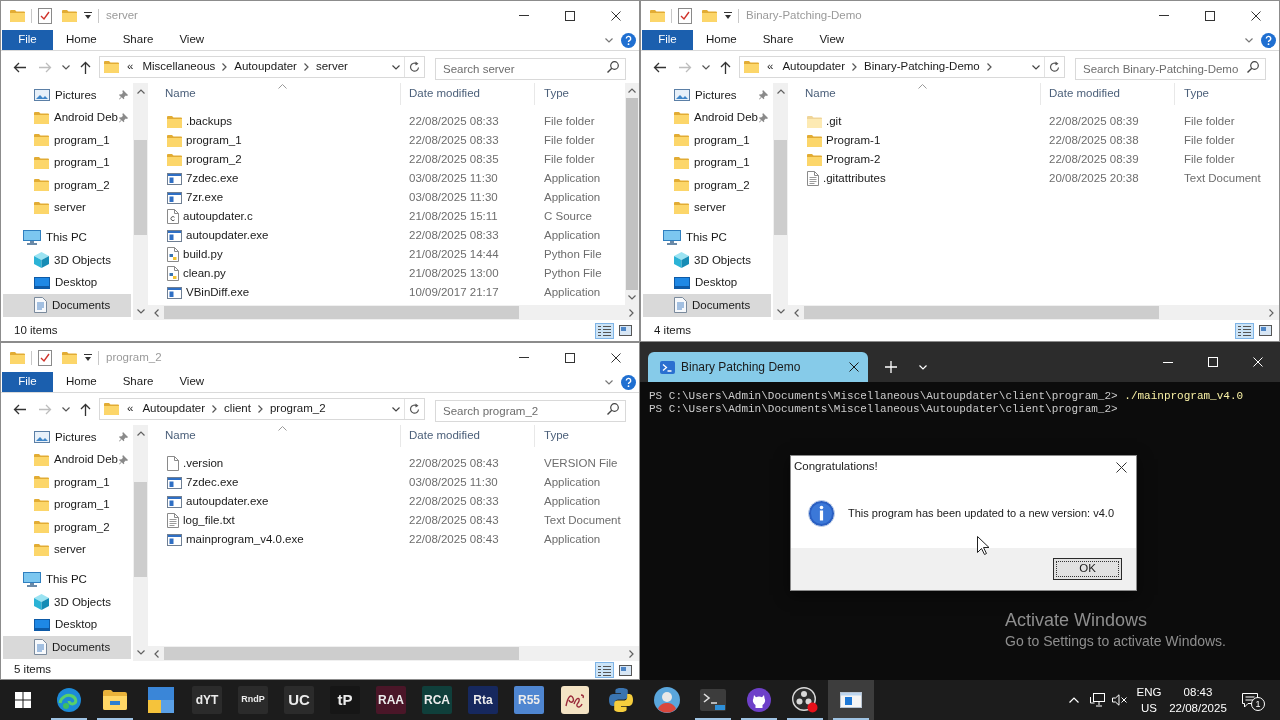  I want to click on taskbar-app-button: RCA, so click(437, 700).